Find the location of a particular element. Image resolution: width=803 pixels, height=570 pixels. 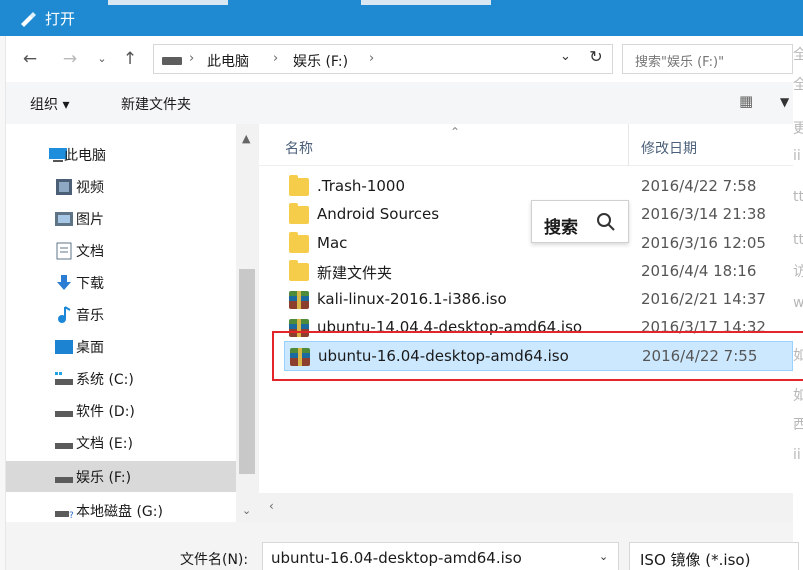

popup-search-label: 搜索 is located at coordinates (561, 228).